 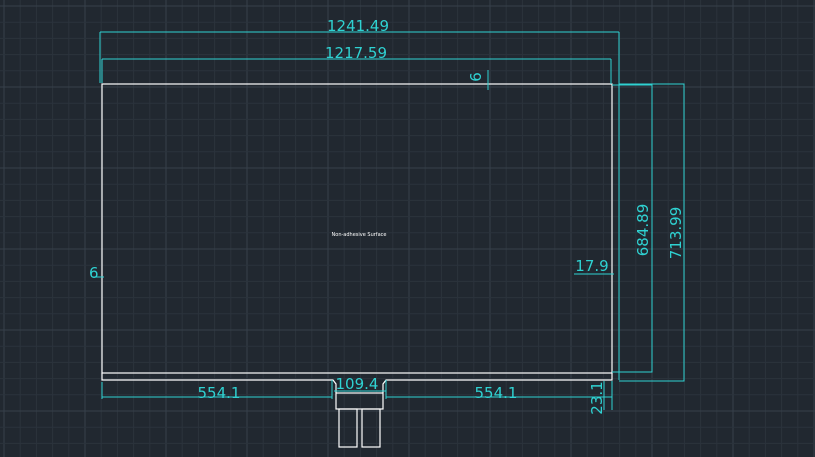 I want to click on top-offset-label: 6, so click(x=476, y=77).